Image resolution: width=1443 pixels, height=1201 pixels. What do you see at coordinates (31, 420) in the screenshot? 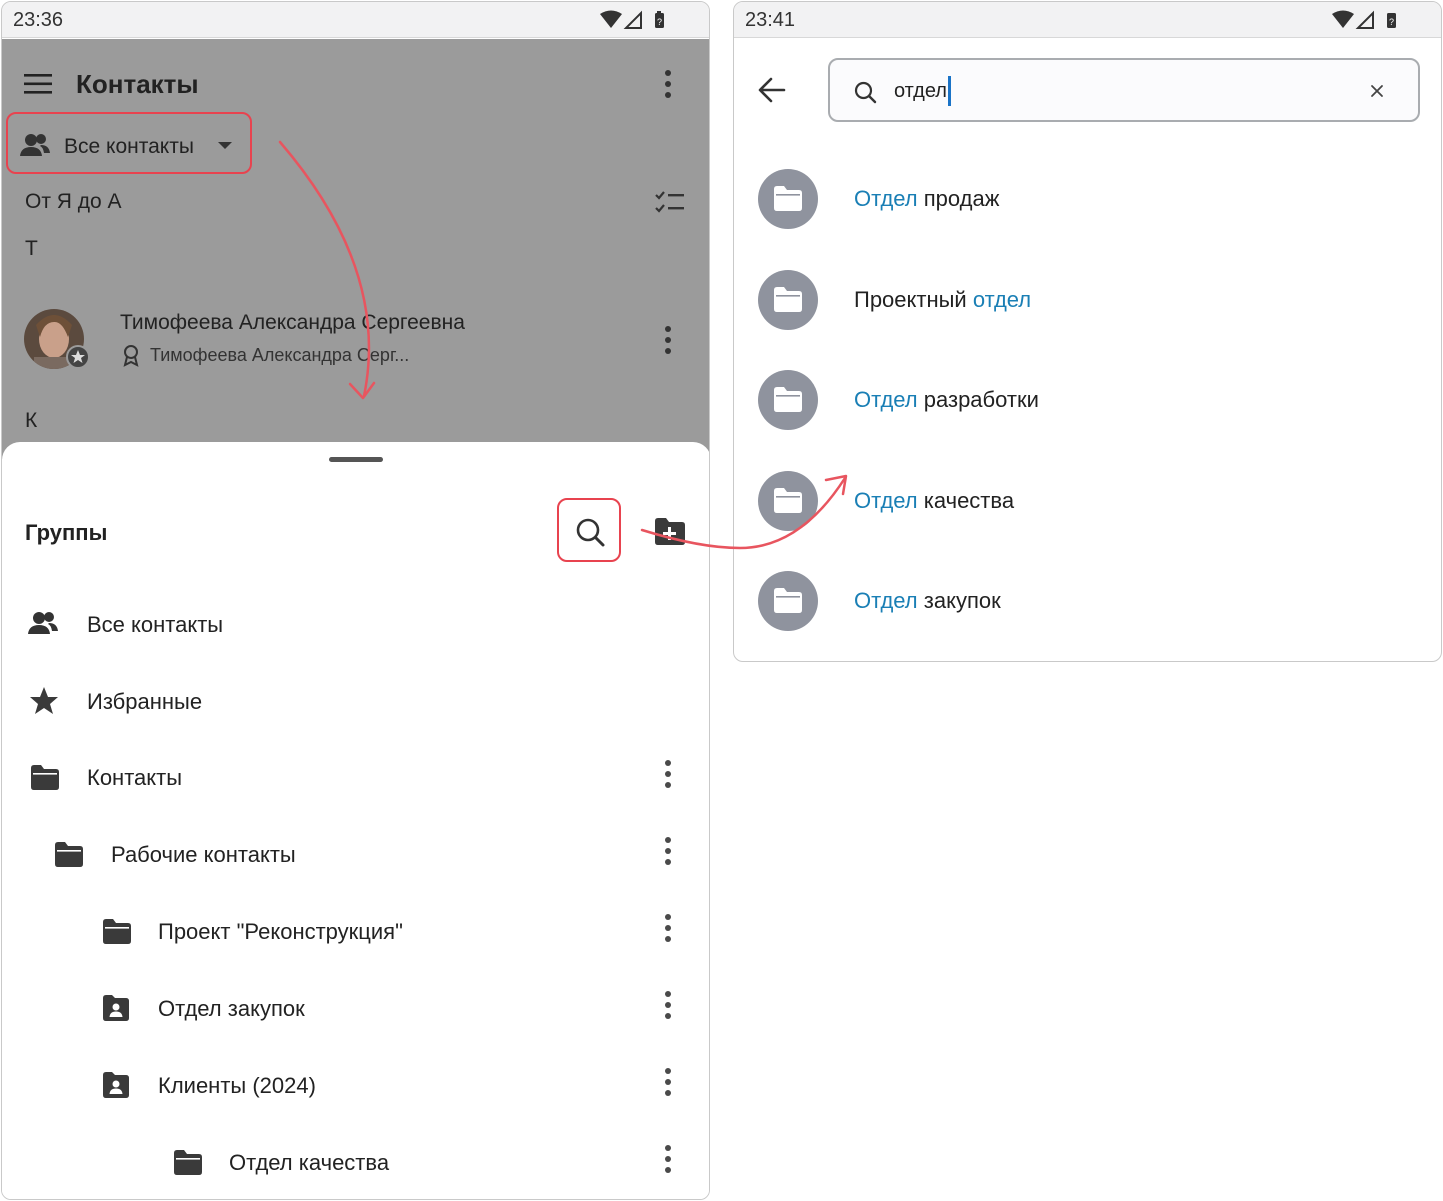
I see `section-letter-k: К` at bounding box center [31, 420].